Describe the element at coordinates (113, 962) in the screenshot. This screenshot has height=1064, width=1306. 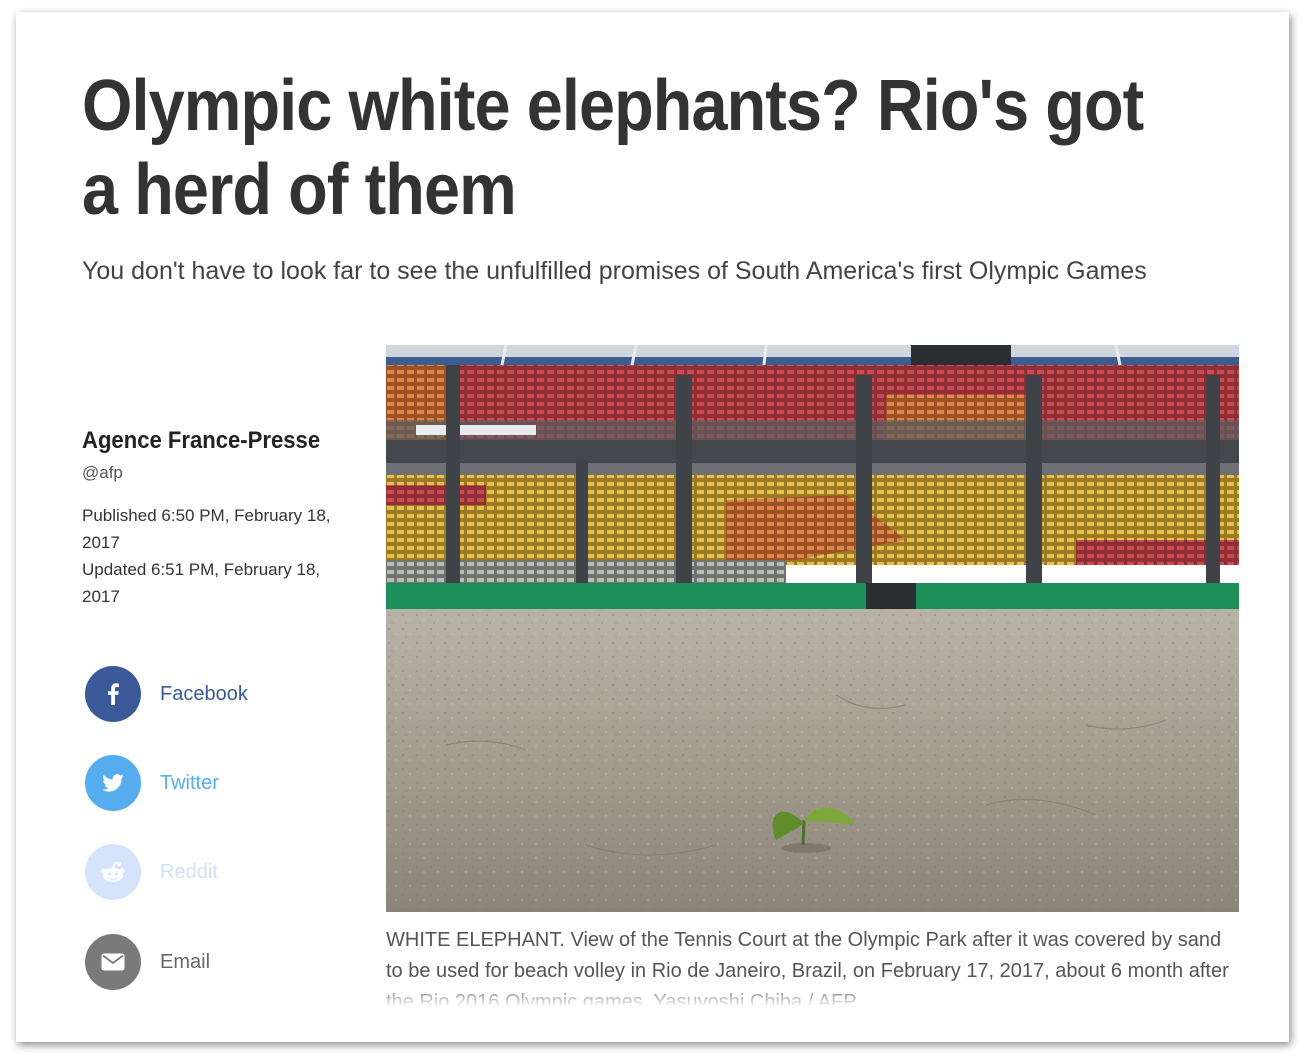
I see `email-icon` at that location.